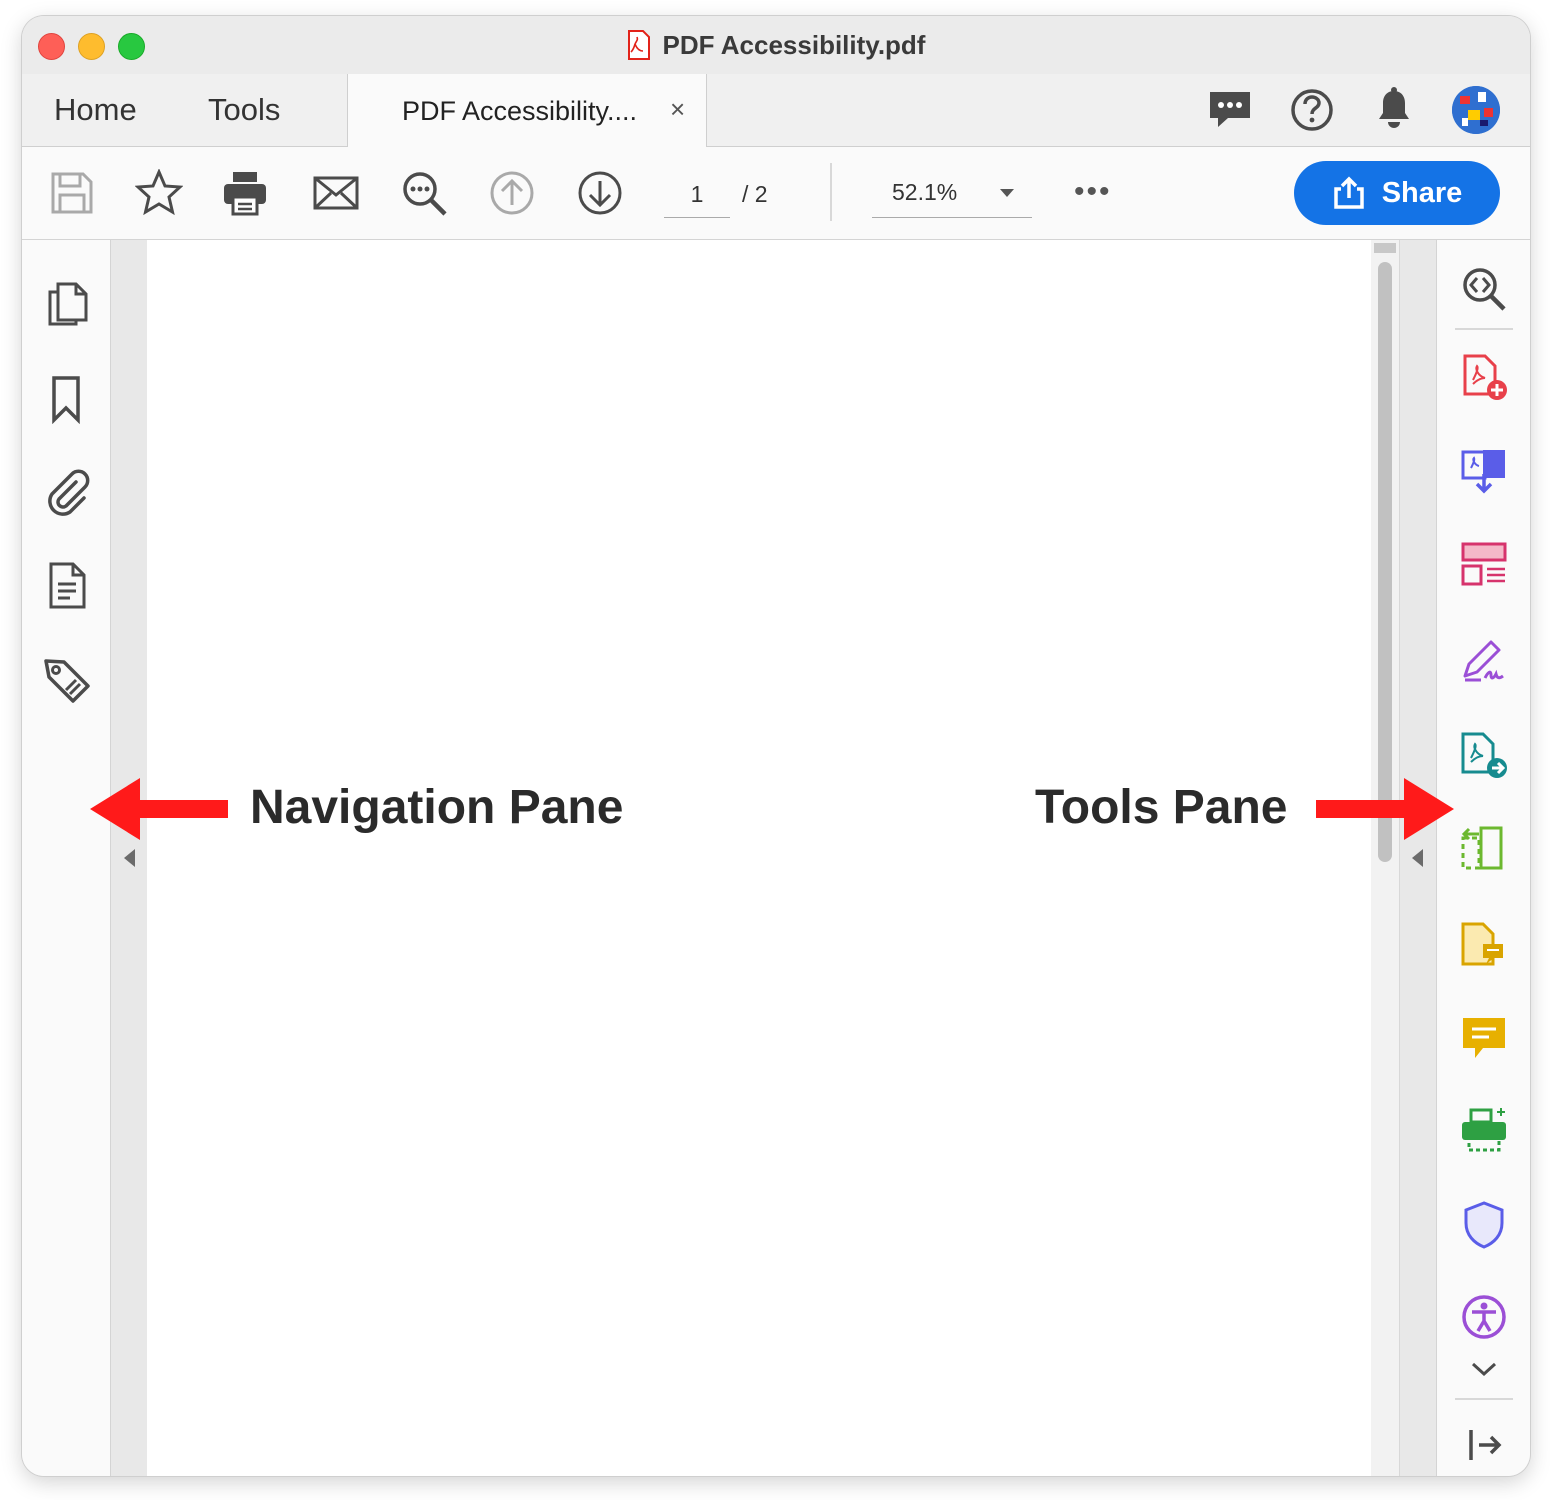 Image resolution: width=1550 pixels, height=1500 pixels. I want to click on page-total: / 2, so click(755, 194).